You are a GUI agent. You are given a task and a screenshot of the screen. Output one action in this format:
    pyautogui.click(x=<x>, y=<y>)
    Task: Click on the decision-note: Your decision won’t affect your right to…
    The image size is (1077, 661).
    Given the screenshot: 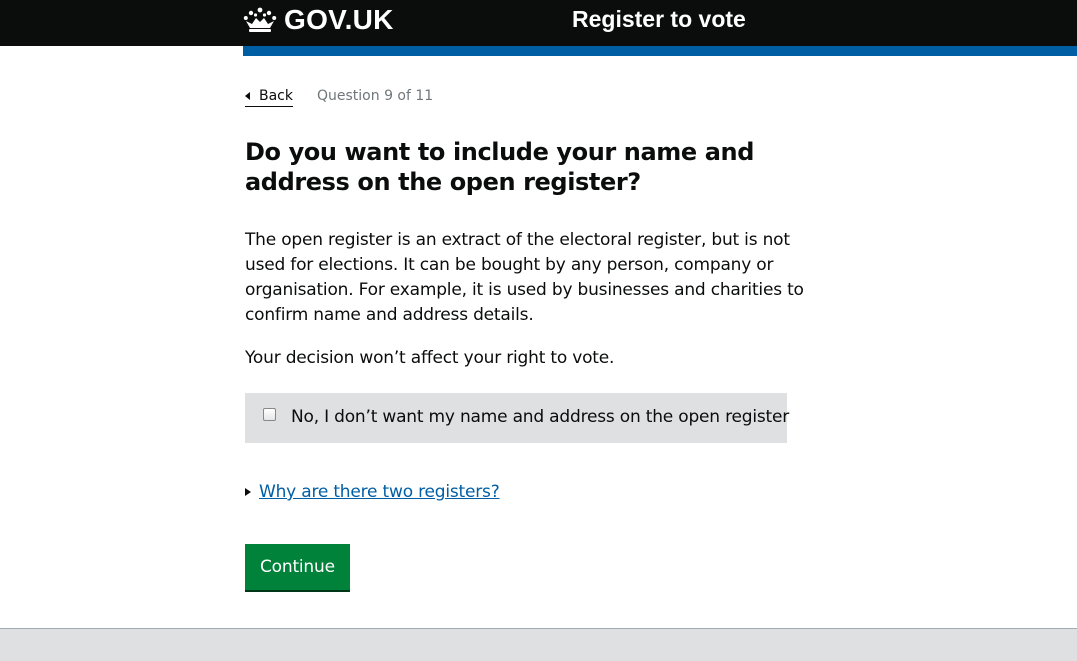 What is the action you would take?
    pyautogui.click(x=430, y=358)
    